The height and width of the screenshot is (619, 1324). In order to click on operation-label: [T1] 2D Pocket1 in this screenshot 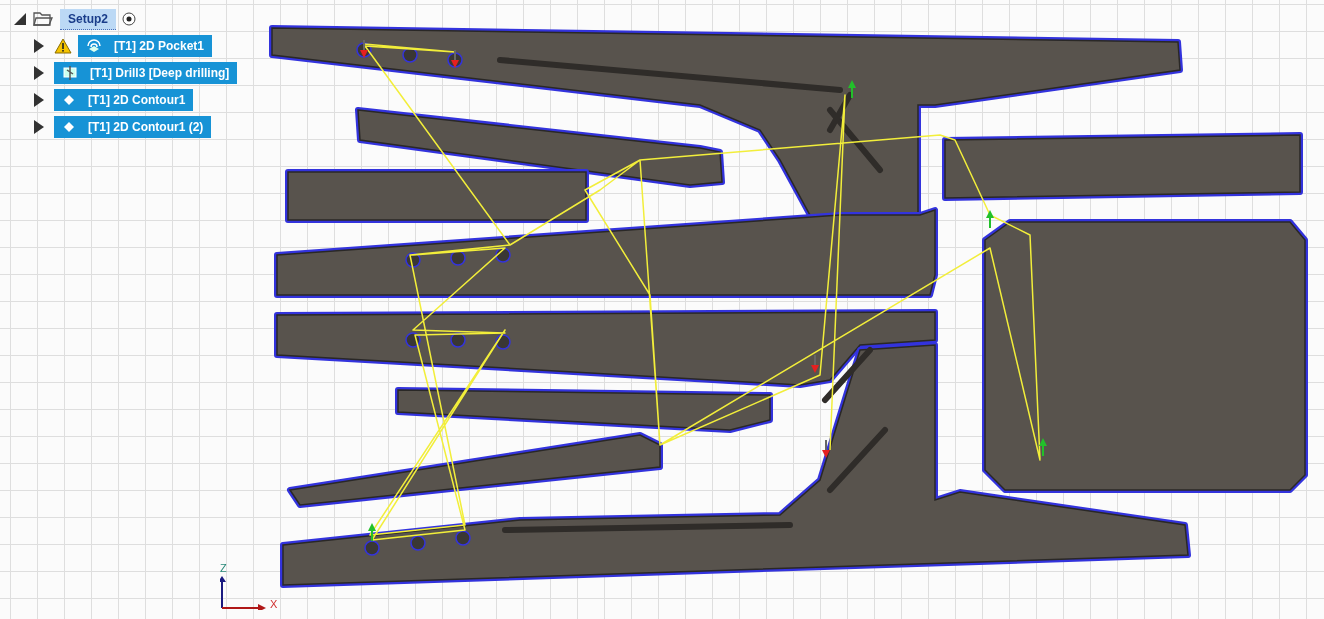, I will do `click(159, 46)`.